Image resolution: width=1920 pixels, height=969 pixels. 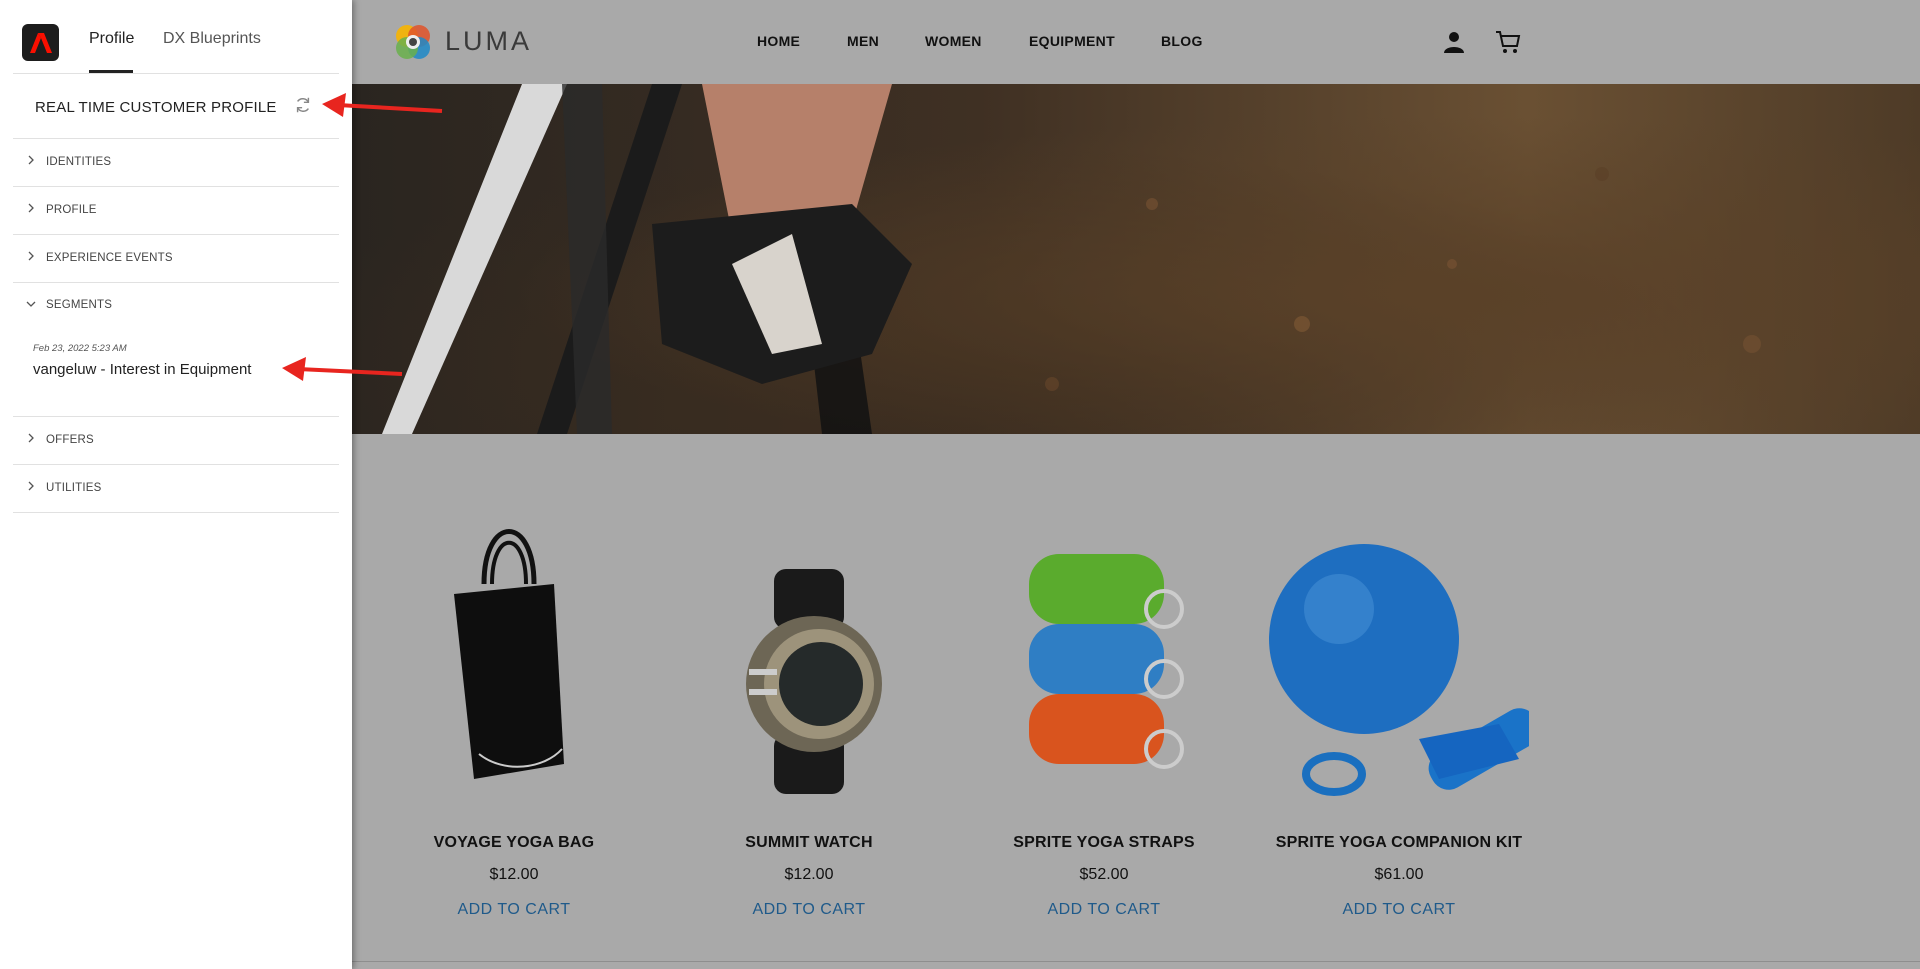 What do you see at coordinates (1136, 42) in the screenshot?
I see `site-header: LUMA HOME MEN WOMEN EQUIPMENT BLOG` at bounding box center [1136, 42].